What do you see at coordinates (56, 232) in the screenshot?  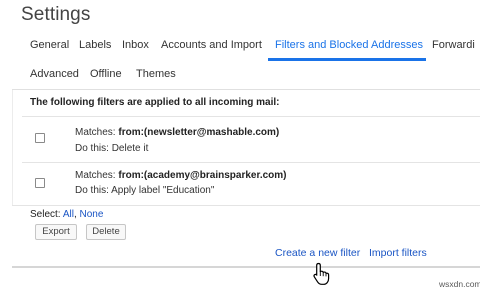 I see `export-button: Export` at bounding box center [56, 232].